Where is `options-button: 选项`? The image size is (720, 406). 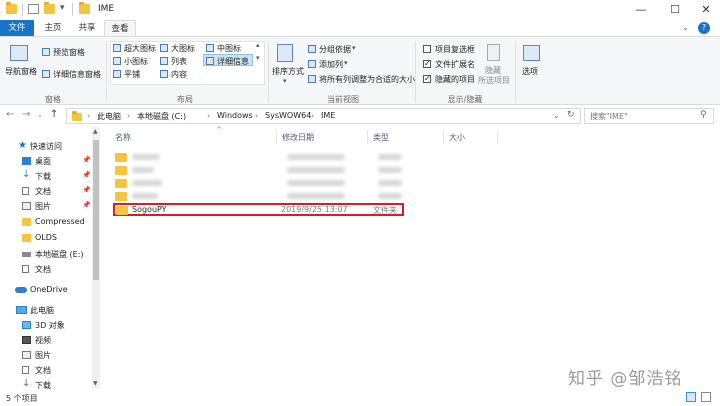 options-button: 选项 is located at coordinates (530, 71).